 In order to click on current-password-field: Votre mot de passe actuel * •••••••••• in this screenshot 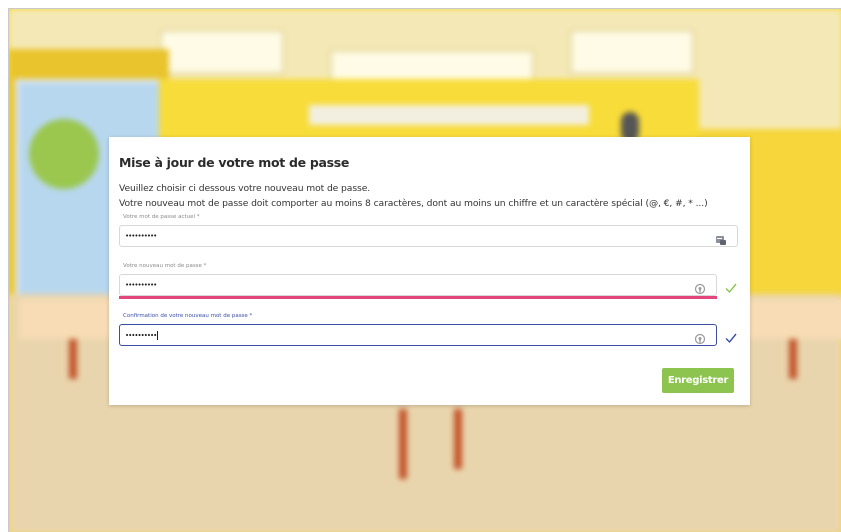, I will do `click(428, 230)`.